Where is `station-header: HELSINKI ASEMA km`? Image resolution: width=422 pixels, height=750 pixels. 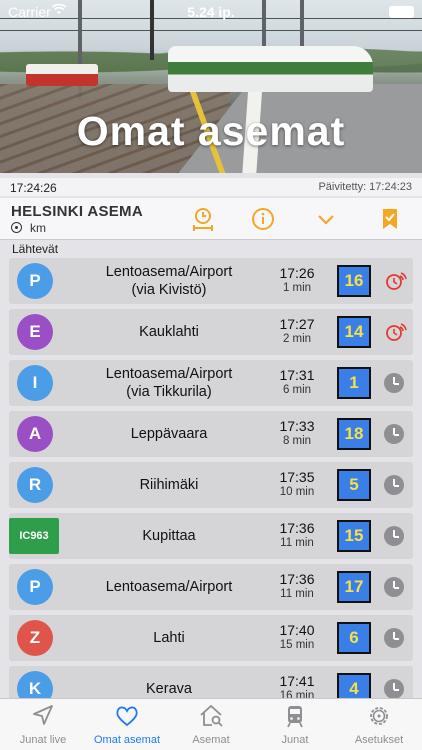 station-header: HELSINKI ASEMA km is located at coordinates (211, 219).